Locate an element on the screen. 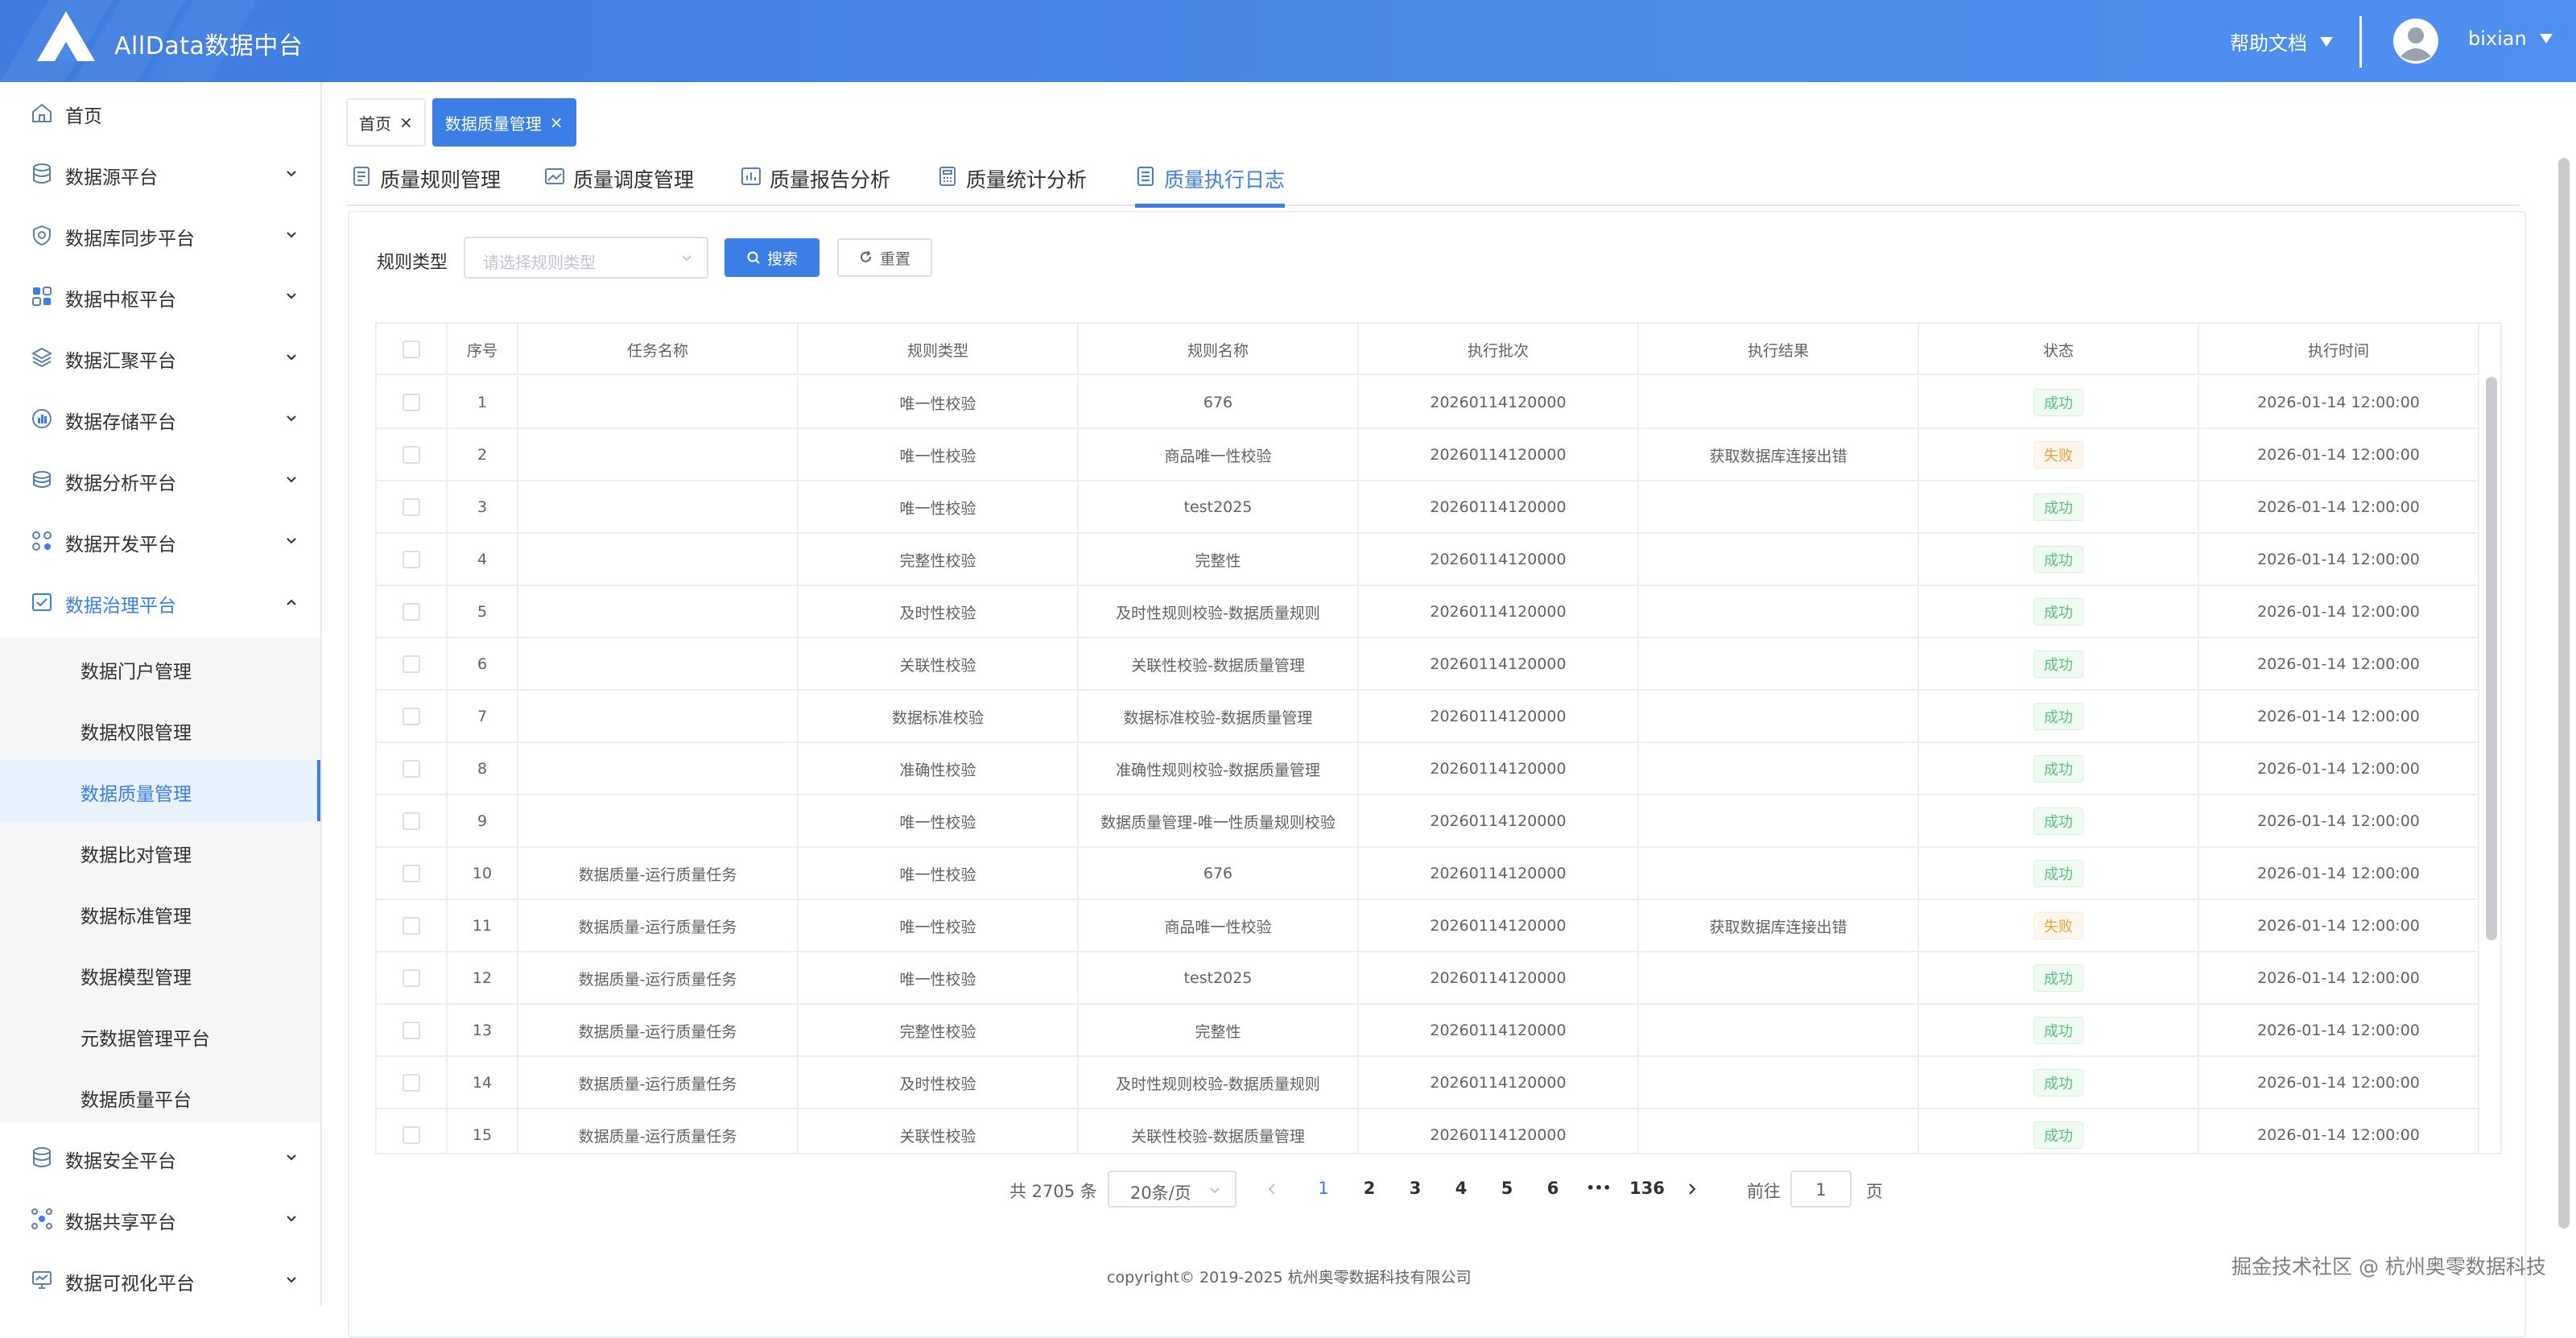  tag-quality: 数据质量管理 × is located at coordinates (504, 122).